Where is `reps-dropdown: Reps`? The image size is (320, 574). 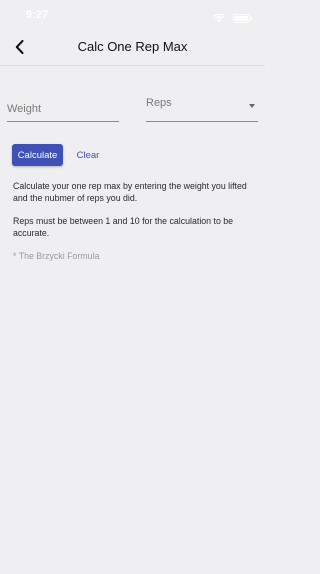 reps-dropdown: Reps is located at coordinates (202, 107).